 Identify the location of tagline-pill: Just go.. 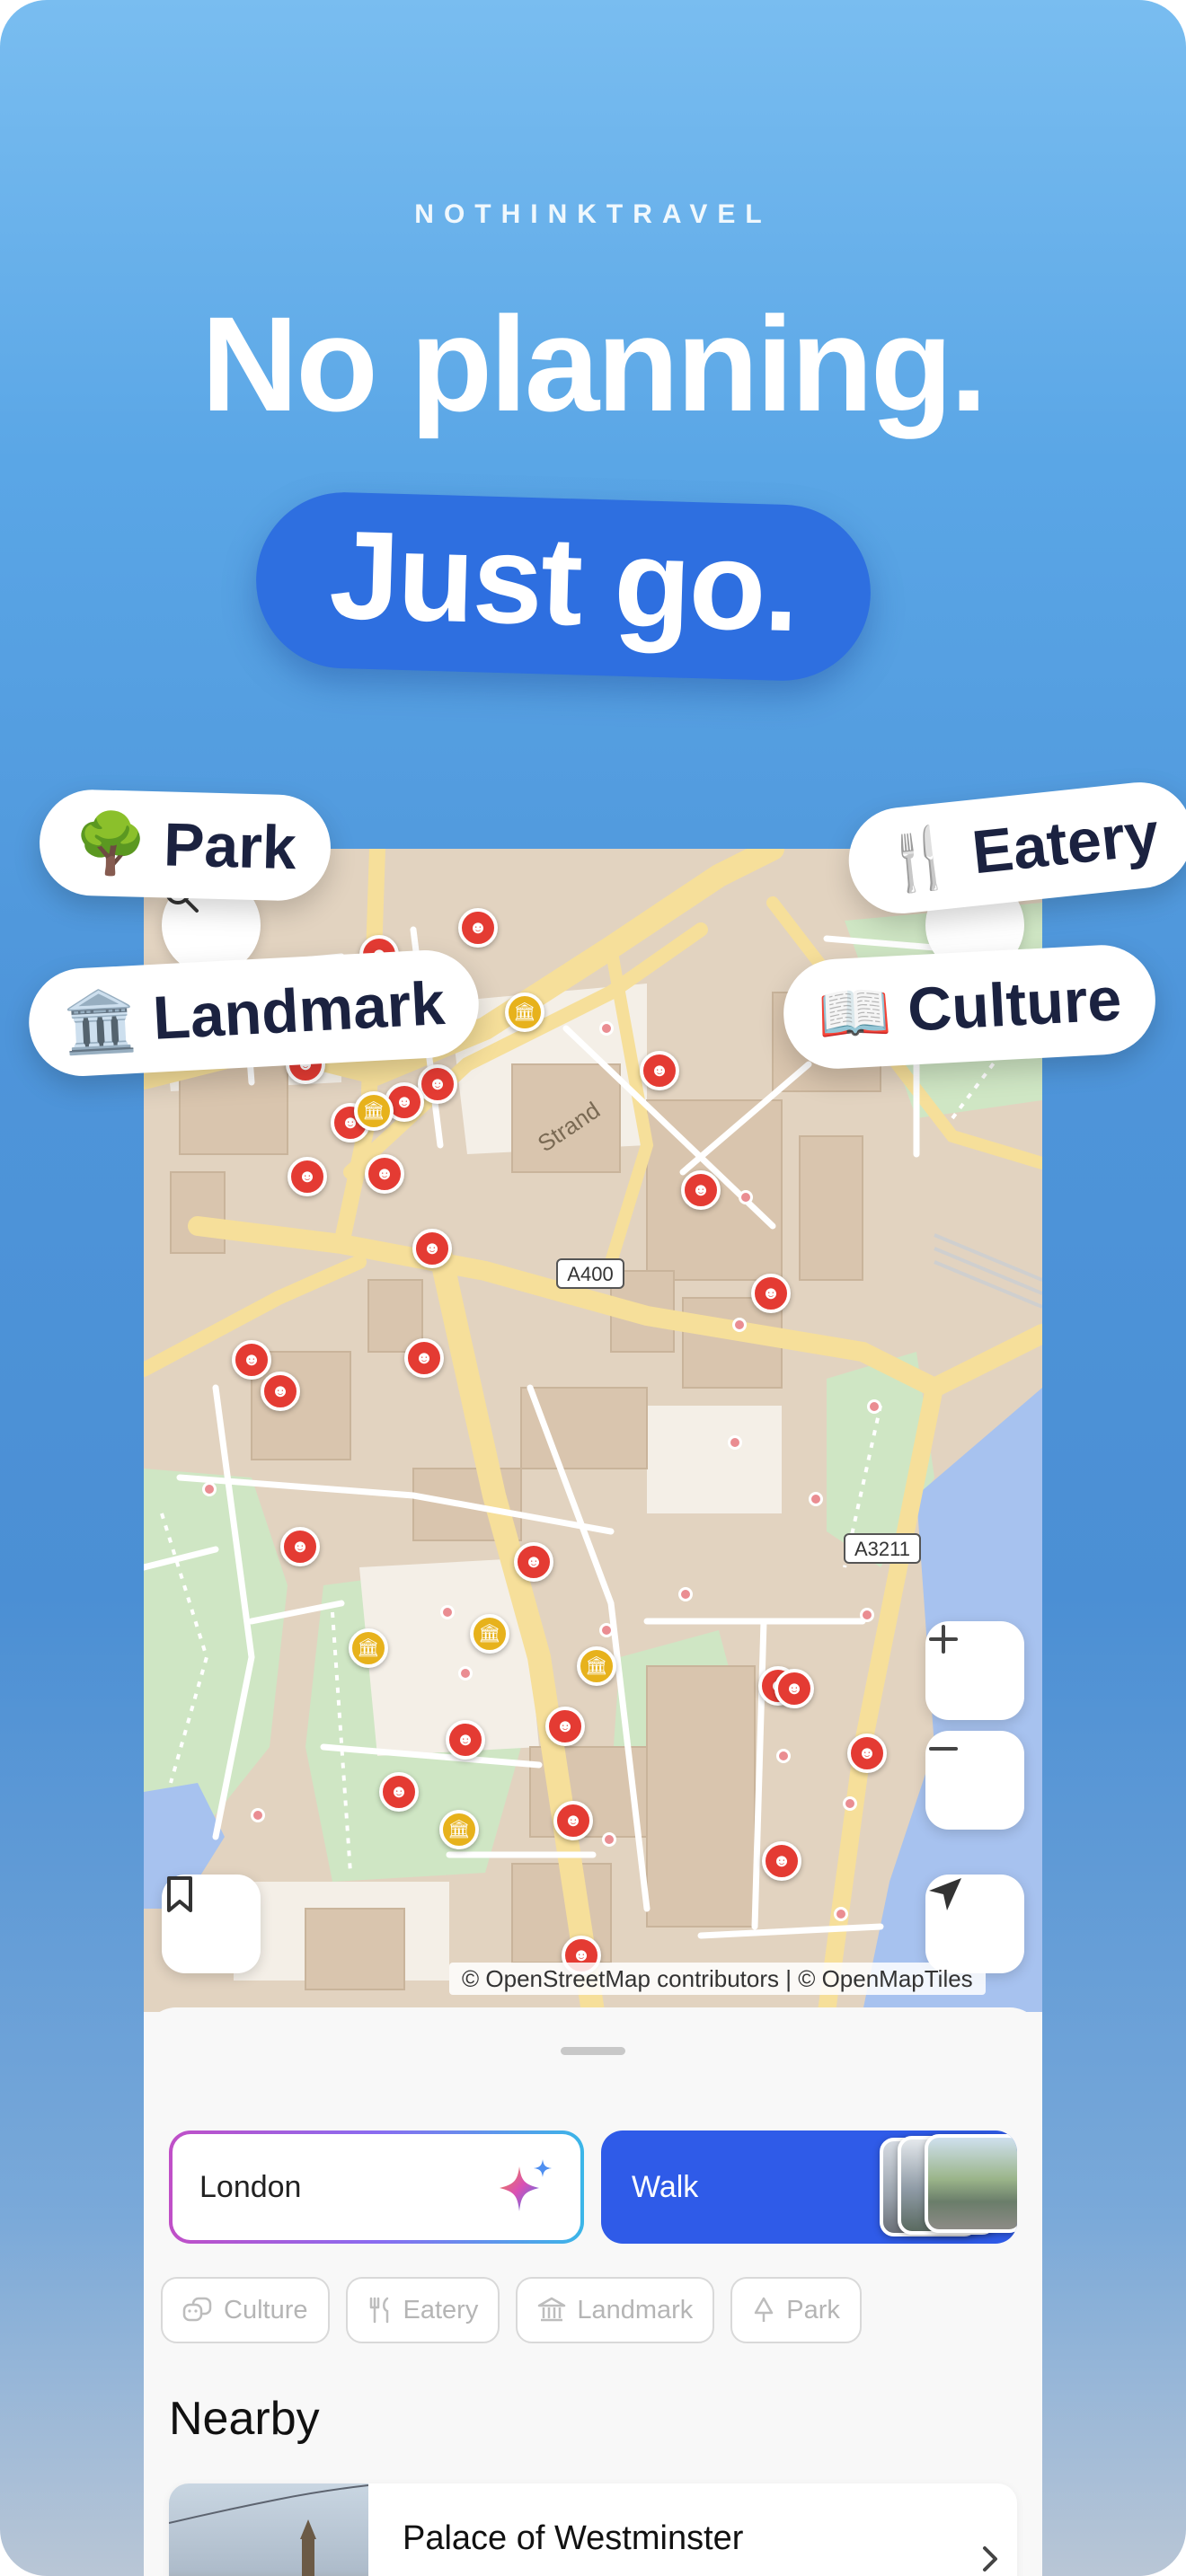
(563, 587).